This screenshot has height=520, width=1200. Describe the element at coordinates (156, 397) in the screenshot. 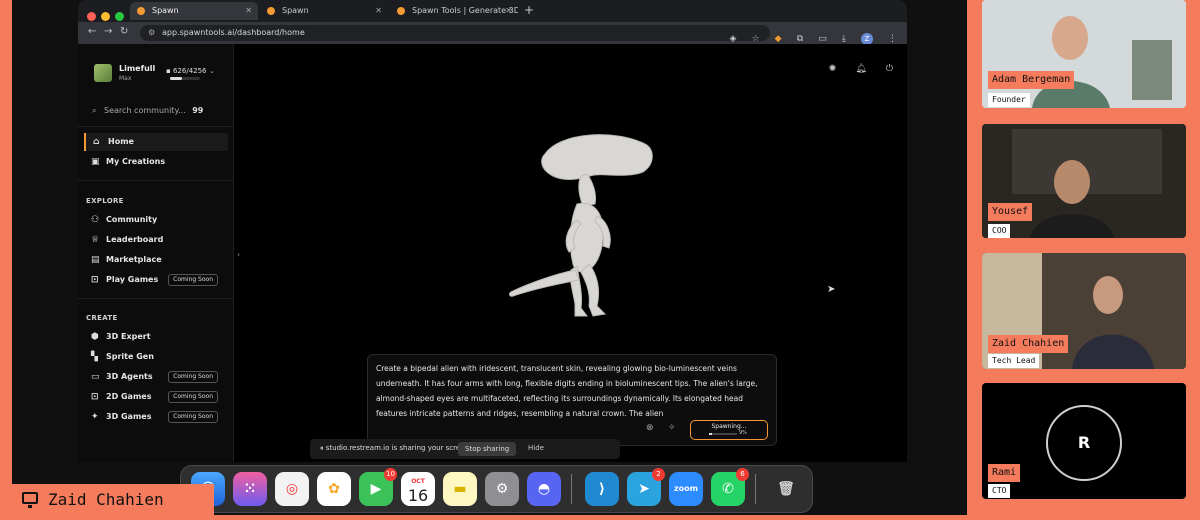

I see `sidebar-item-2d-games: ⊡ 2D Games Coming Soon` at that location.